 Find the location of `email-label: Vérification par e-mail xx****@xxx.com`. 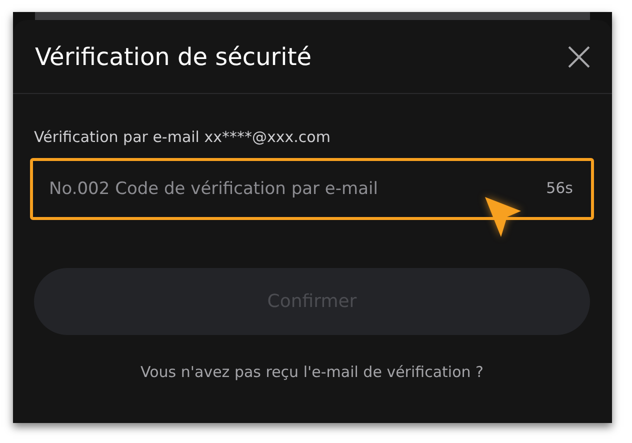

email-label: Vérification par e-mail xx****@xxx.com is located at coordinates (183, 137).